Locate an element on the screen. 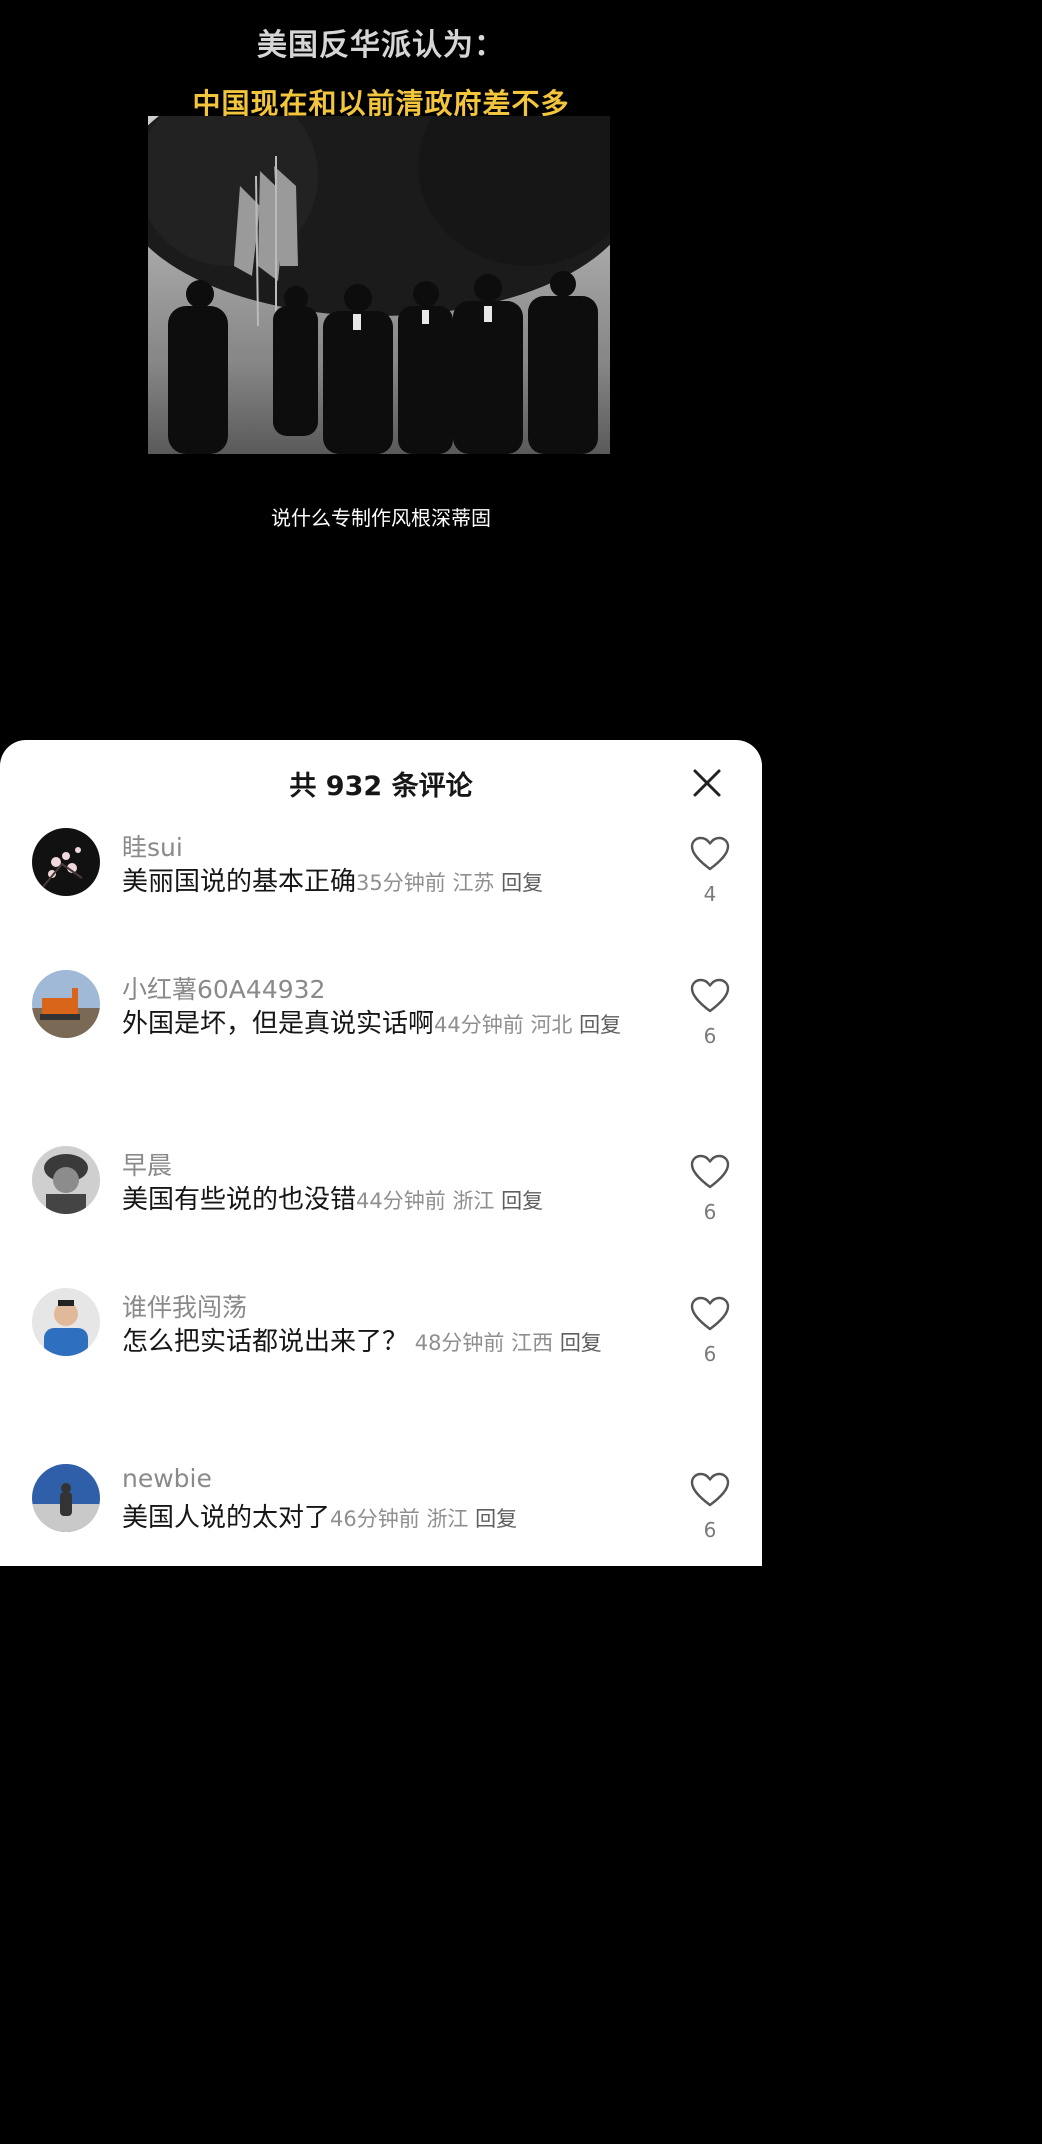 This screenshot has height=2144, width=1042. comment-body: 外国是坏，但是真说实话啊44分钟前 河北 回复 is located at coordinates (392, 1025).